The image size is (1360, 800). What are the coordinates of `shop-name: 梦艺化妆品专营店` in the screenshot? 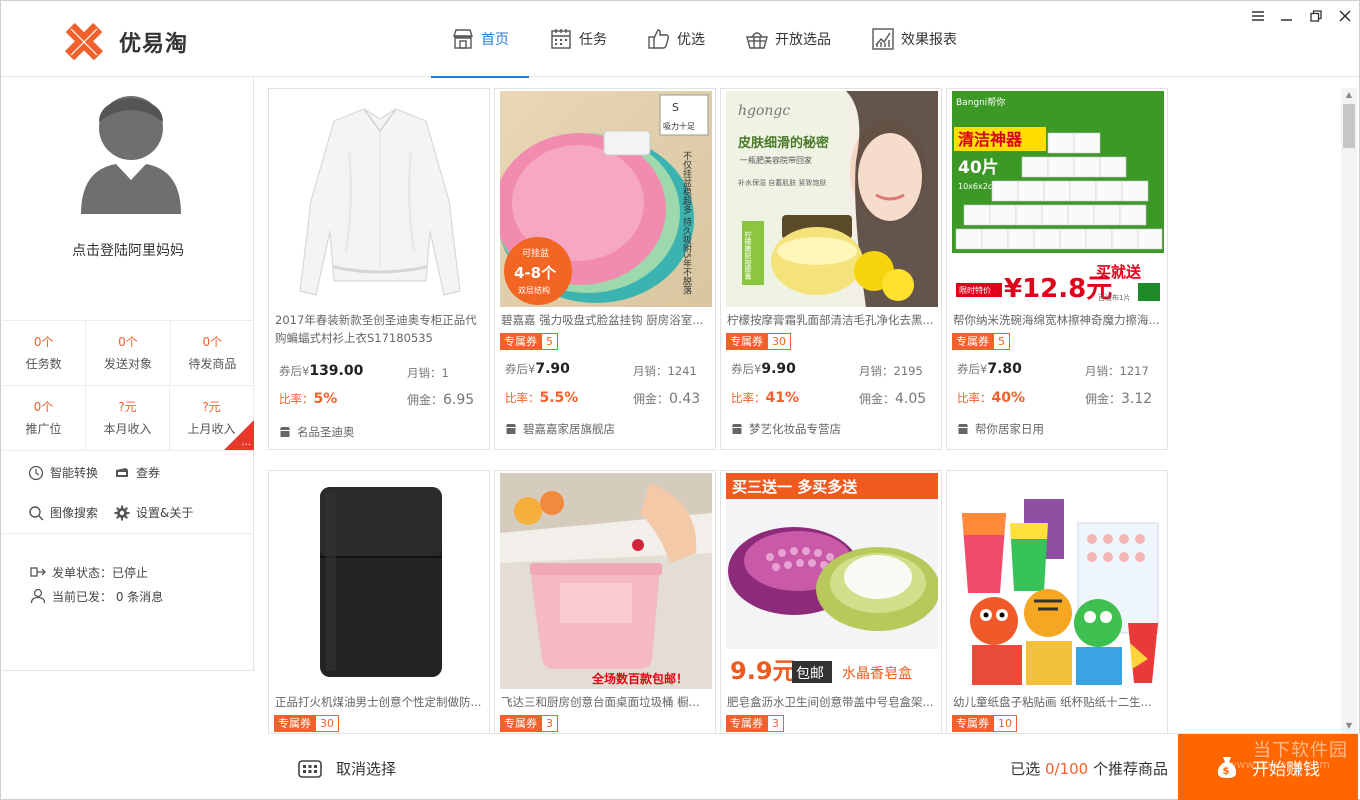 It's located at (795, 429).